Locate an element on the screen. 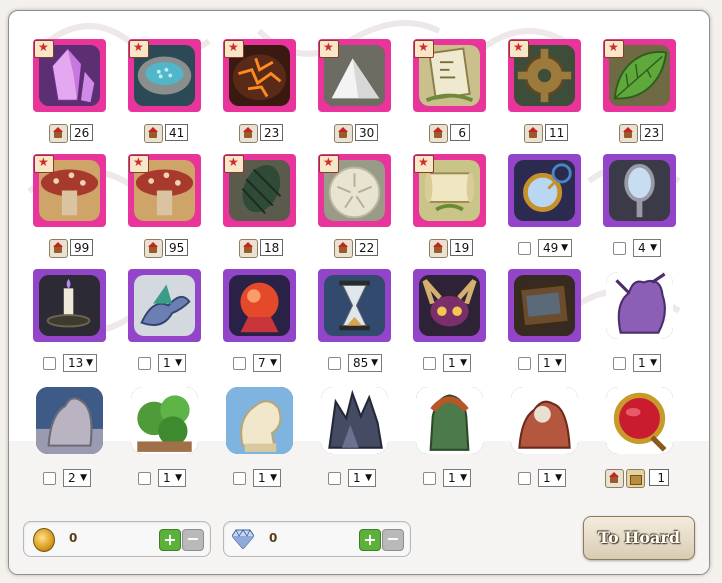 This screenshot has height=583, width=722. item-slot: 4 ▼ is located at coordinates (637, 210).